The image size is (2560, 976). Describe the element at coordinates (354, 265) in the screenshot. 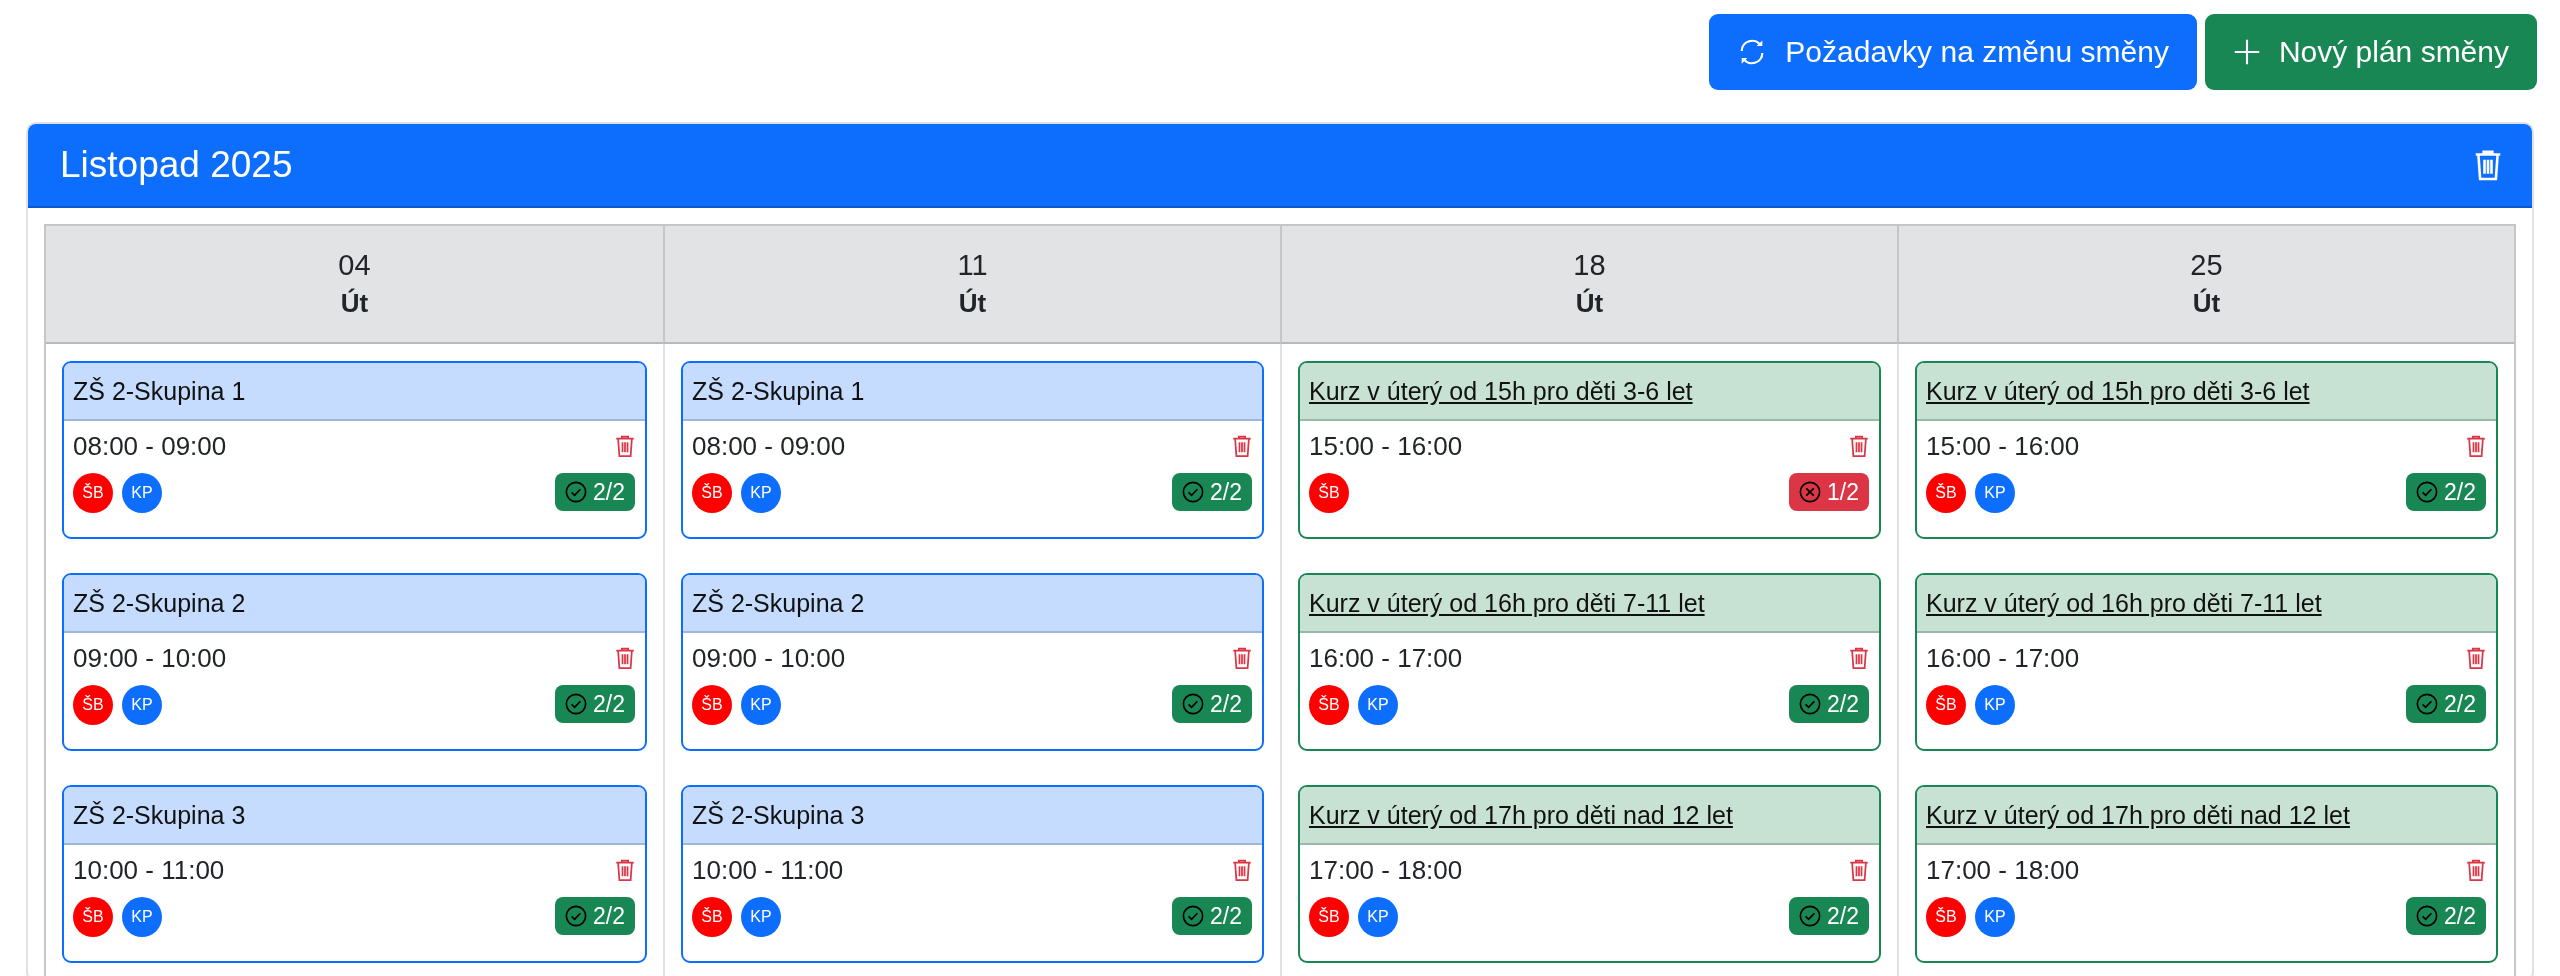

I see `day-date: 04` at that location.